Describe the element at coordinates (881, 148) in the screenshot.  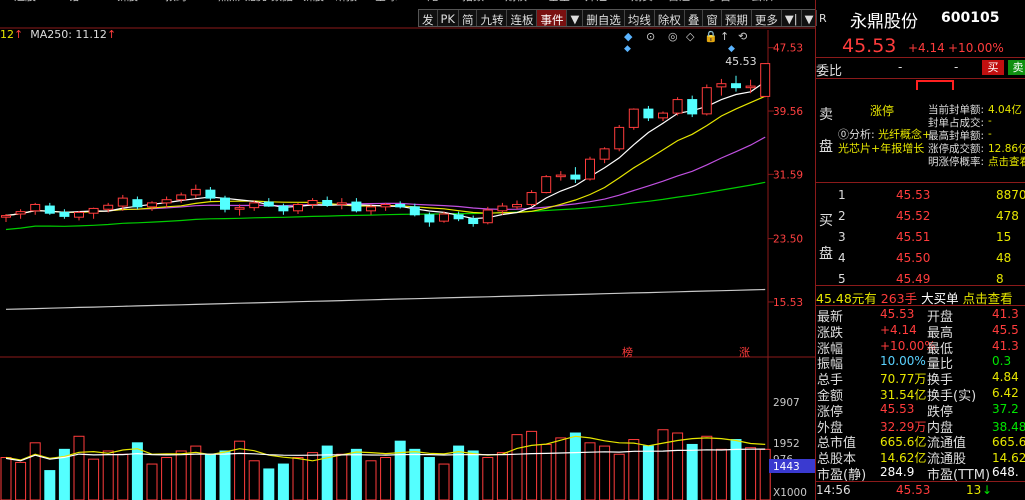
I see `analysis-value-2: 光芯片+年报增长` at that location.